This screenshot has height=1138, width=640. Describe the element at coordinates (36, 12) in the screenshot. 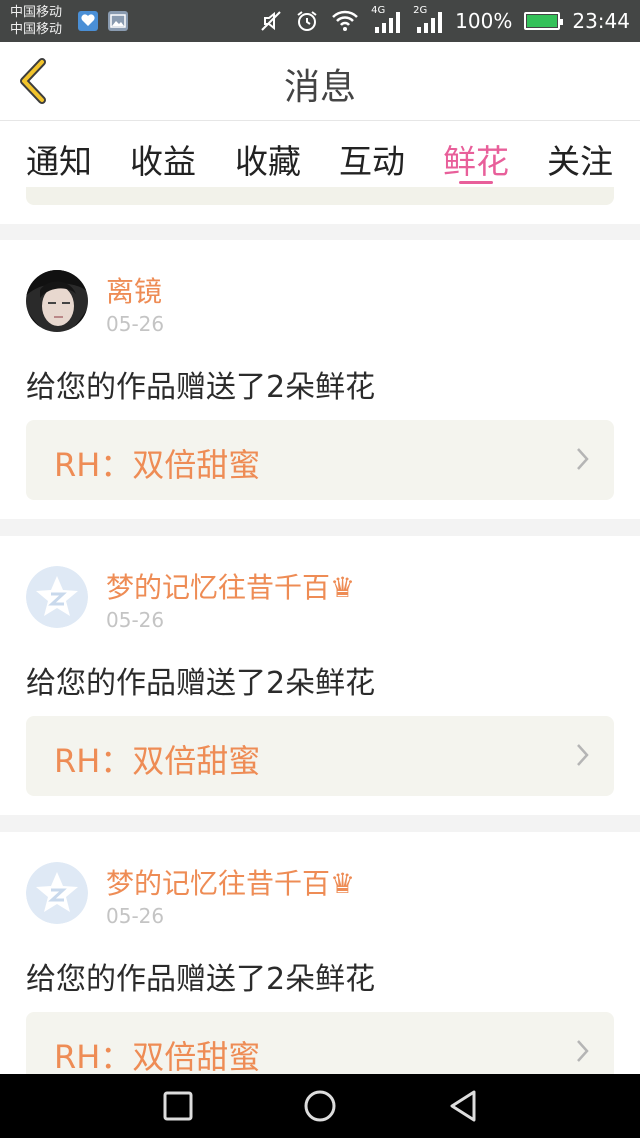

I see `carrier-1: 中国移动` at that location.